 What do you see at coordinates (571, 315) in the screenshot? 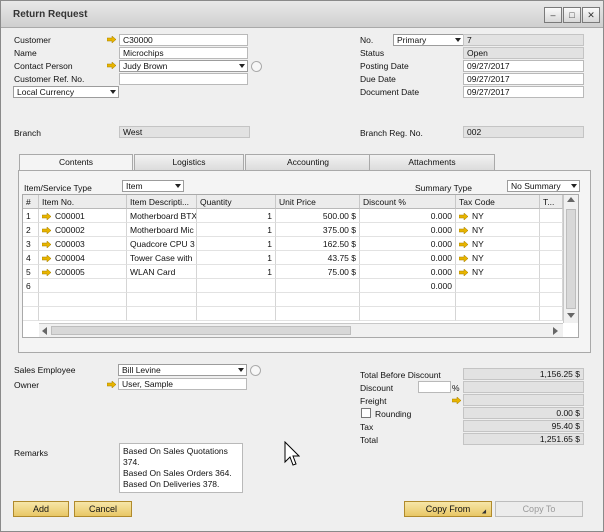
I see `scroll-down-icon` at bounding box center [571, 315].